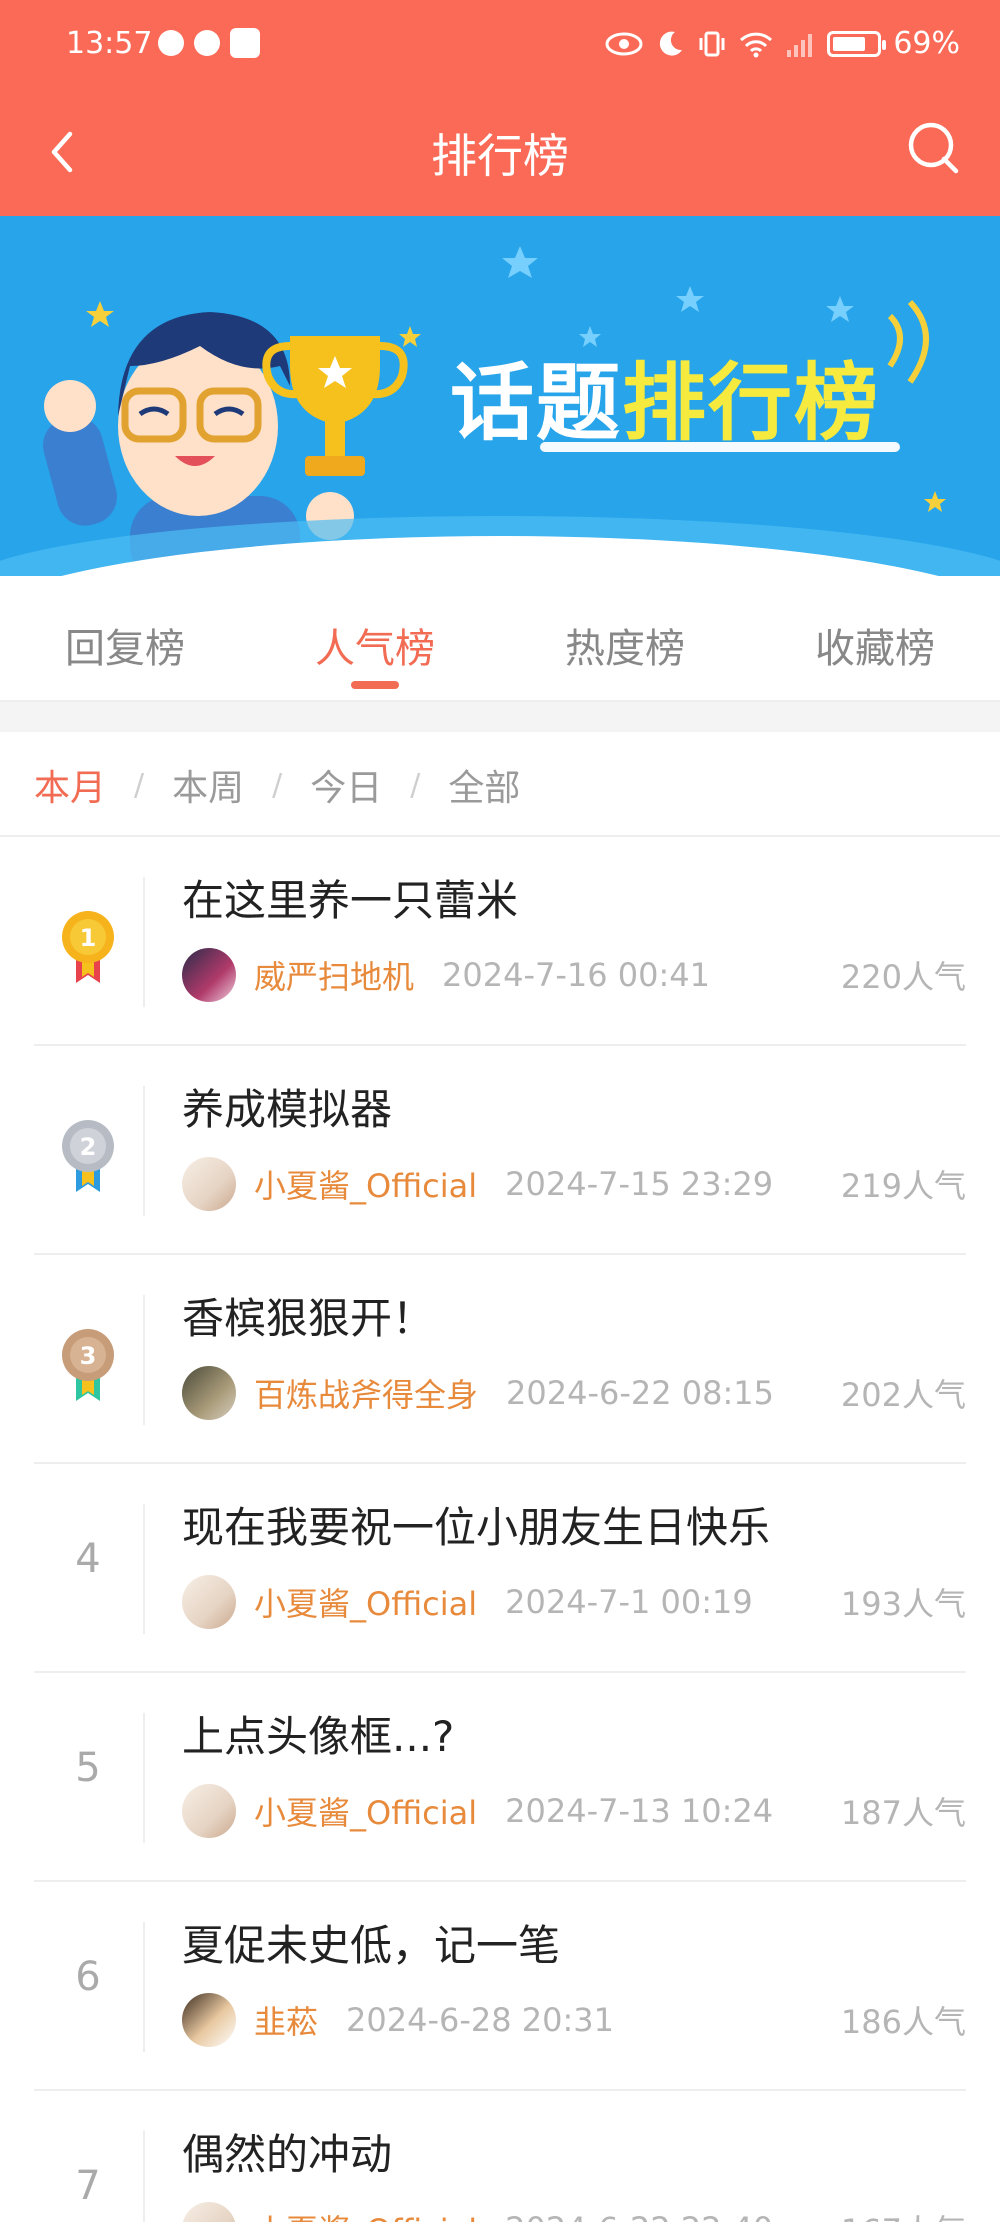 The height and width of the screenshot is (2222, 1000). What do you see at coordinates (70, 785) in the screenshot?
I see `period-this-month: 本月` at bounding box center [70, 785].